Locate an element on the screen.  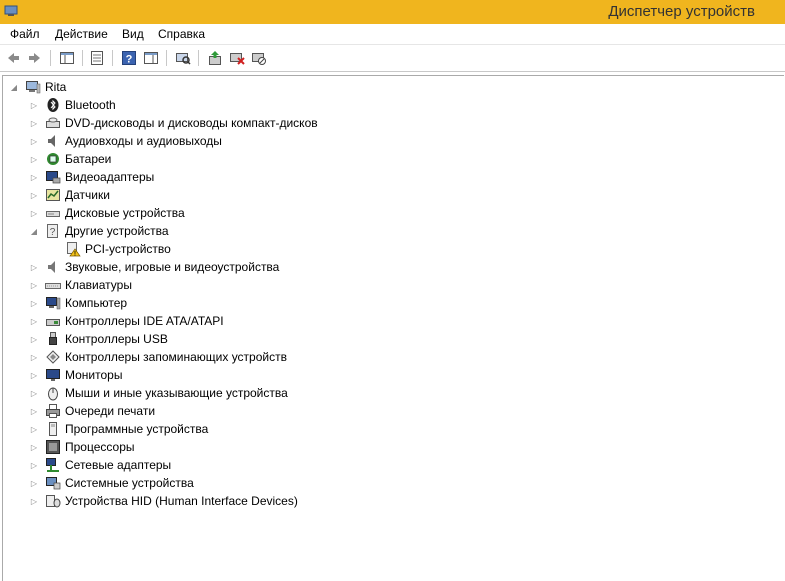
ide-controller-icon is located at coordinates (53, 321).